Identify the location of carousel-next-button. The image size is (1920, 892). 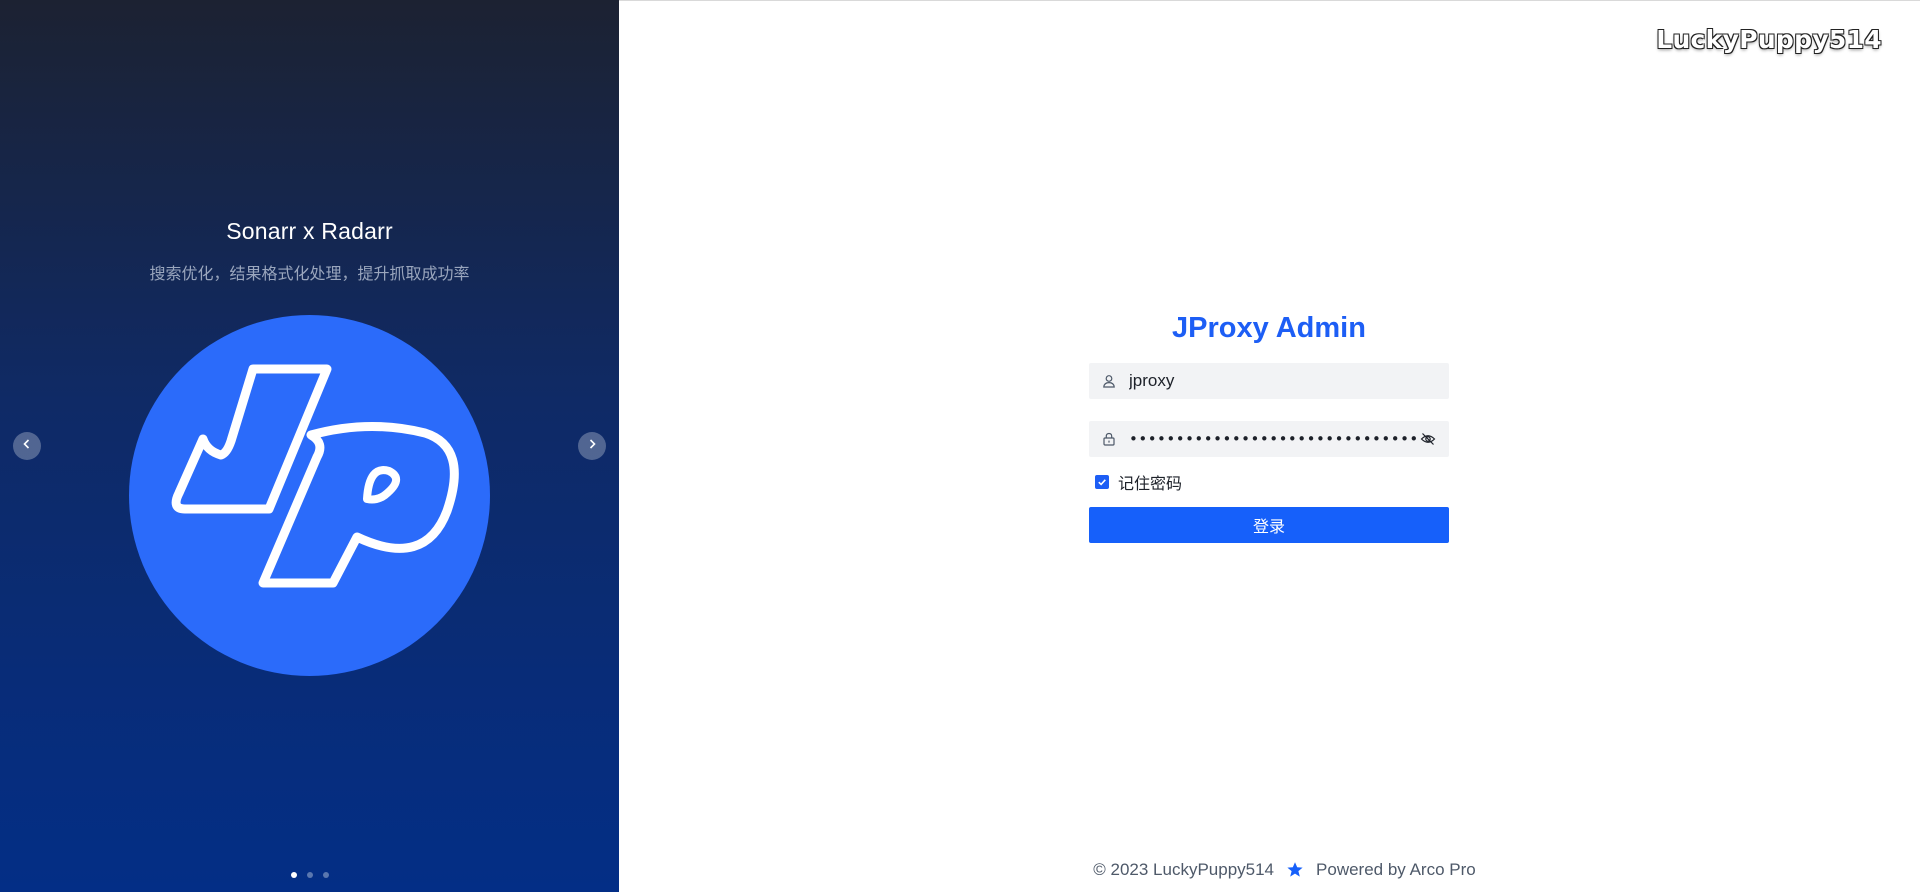
(592, 446).